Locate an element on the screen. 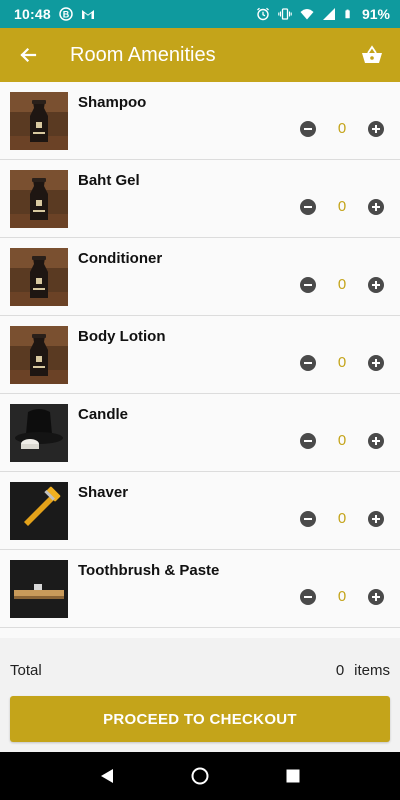 The width and height of the screenshot is (400, 800). back-button is located at coordinates (28, 55).